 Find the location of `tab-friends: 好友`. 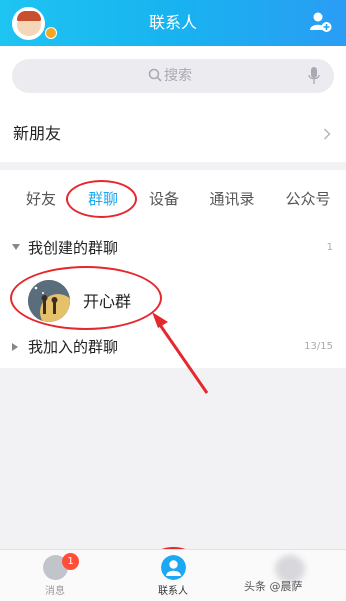

tab-friends: 好友 is located at coordinates (41, 199).